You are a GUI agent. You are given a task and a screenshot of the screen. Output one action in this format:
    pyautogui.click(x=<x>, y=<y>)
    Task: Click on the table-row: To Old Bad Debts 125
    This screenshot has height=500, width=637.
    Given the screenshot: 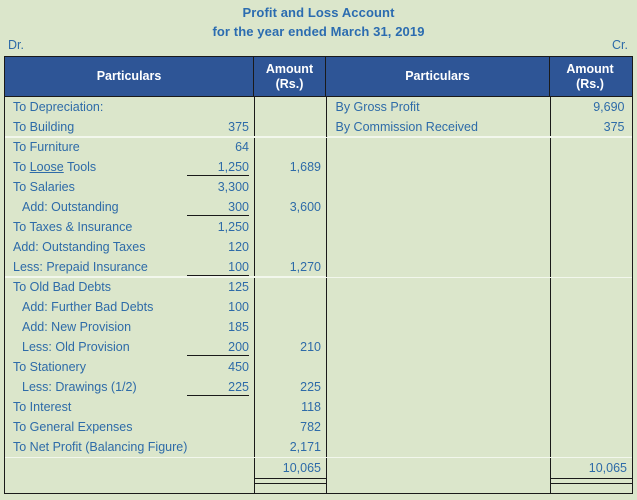 What is the action you would take?
    pyautogui.click(x=165, y=287)
    